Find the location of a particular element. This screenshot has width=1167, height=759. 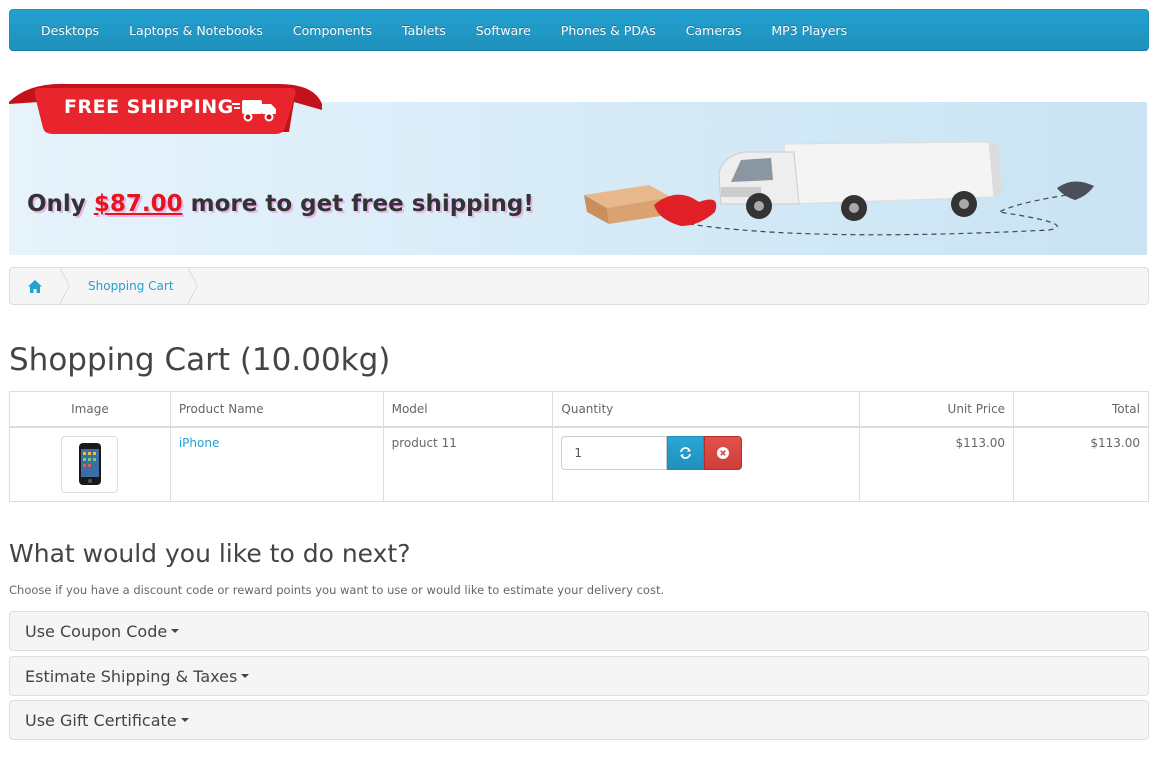

cell-model: product 11 is located at coordinates (468, 464).